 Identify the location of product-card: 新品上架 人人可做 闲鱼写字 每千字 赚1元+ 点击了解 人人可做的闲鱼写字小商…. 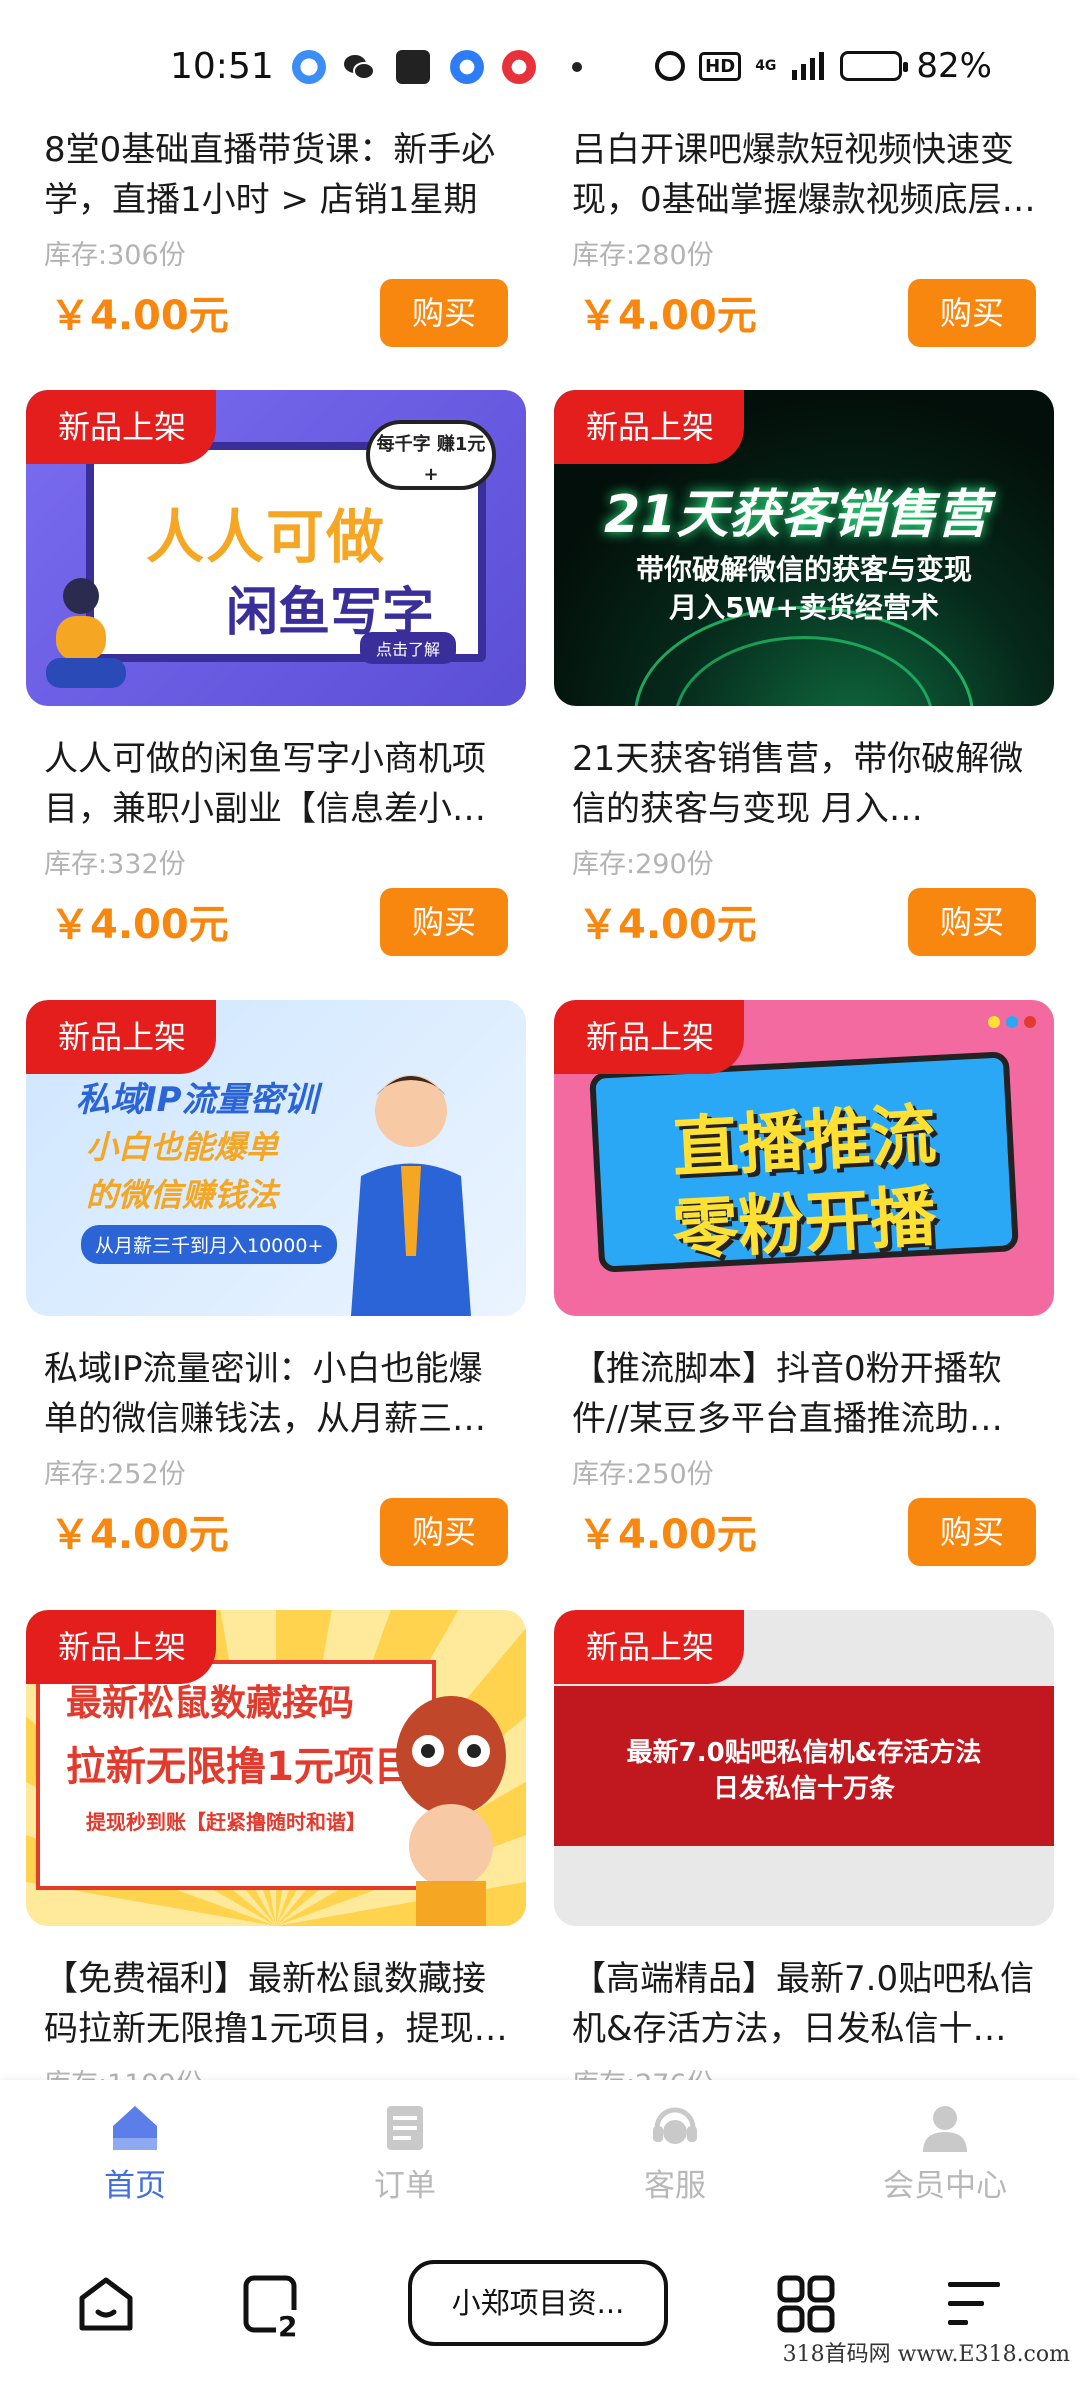
(276, 674).